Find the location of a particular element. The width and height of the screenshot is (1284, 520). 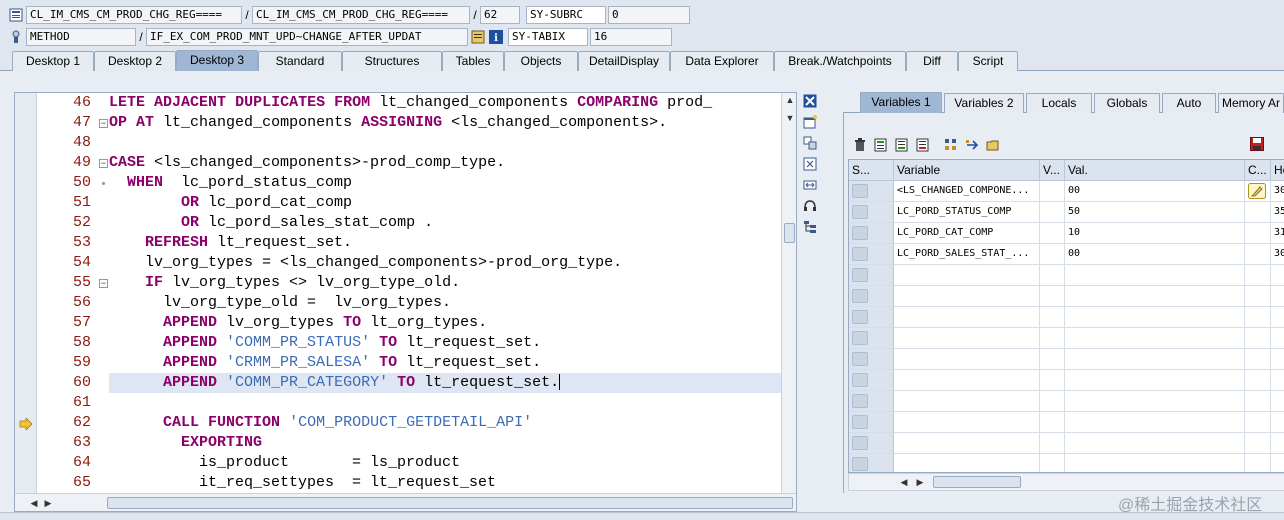

scroll-up-icon: ▲ is located at coordinates (789, 100).